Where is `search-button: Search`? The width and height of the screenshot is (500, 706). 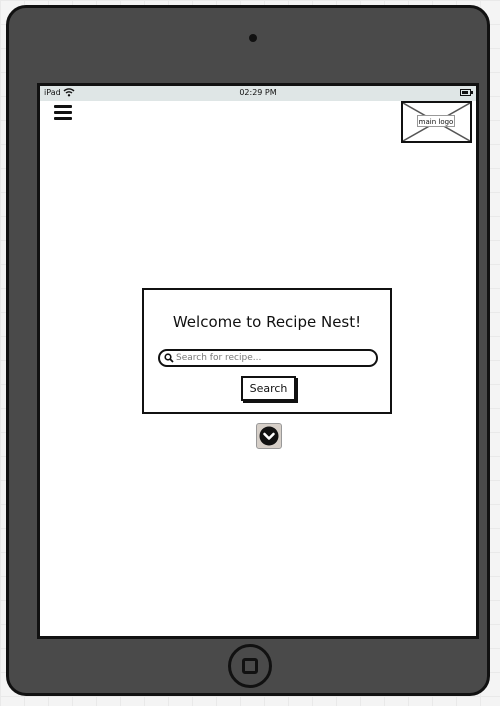 search-button: Search is located at coordinates (268, 388).